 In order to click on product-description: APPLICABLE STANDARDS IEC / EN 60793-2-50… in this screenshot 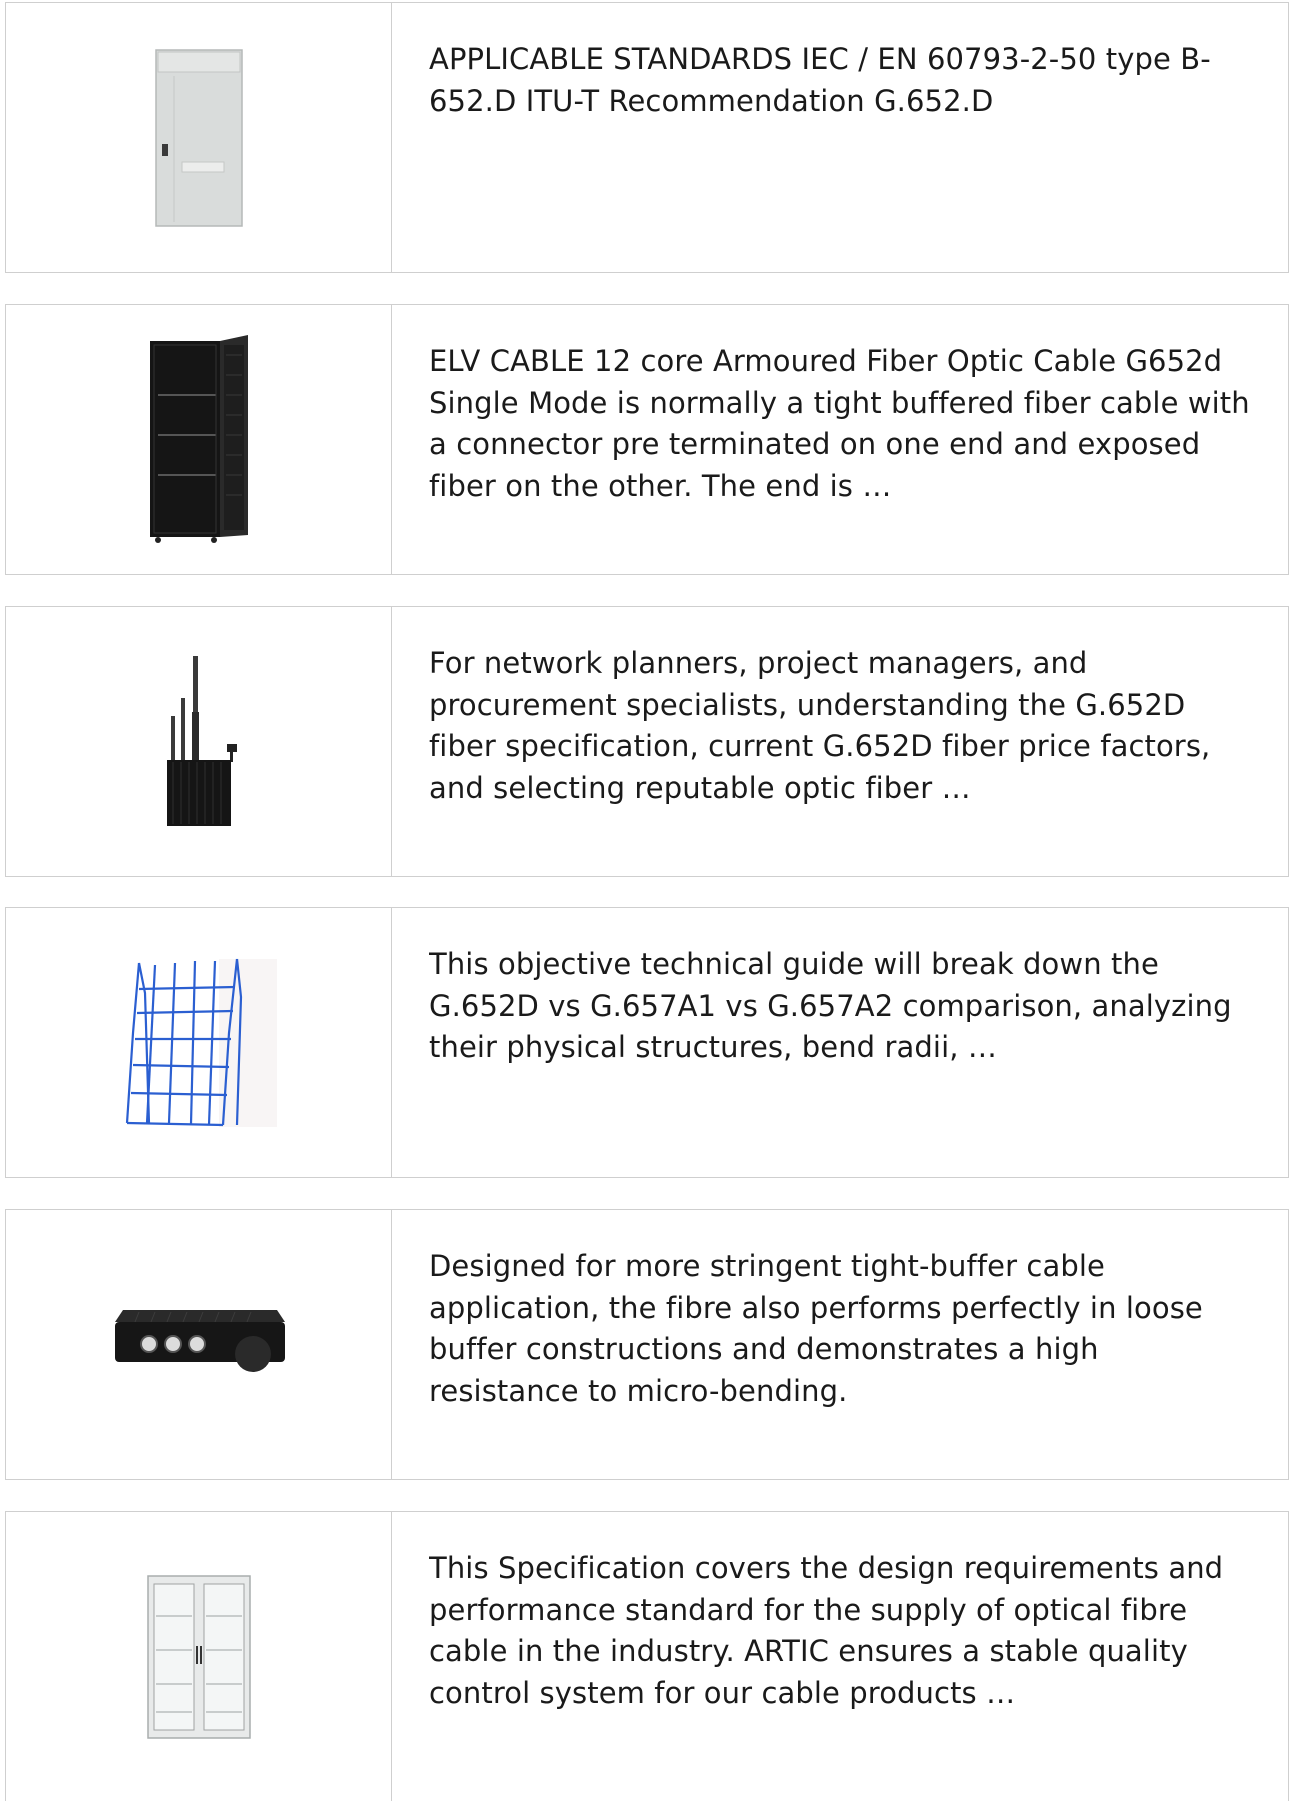, I will do `click(840, 137)`.